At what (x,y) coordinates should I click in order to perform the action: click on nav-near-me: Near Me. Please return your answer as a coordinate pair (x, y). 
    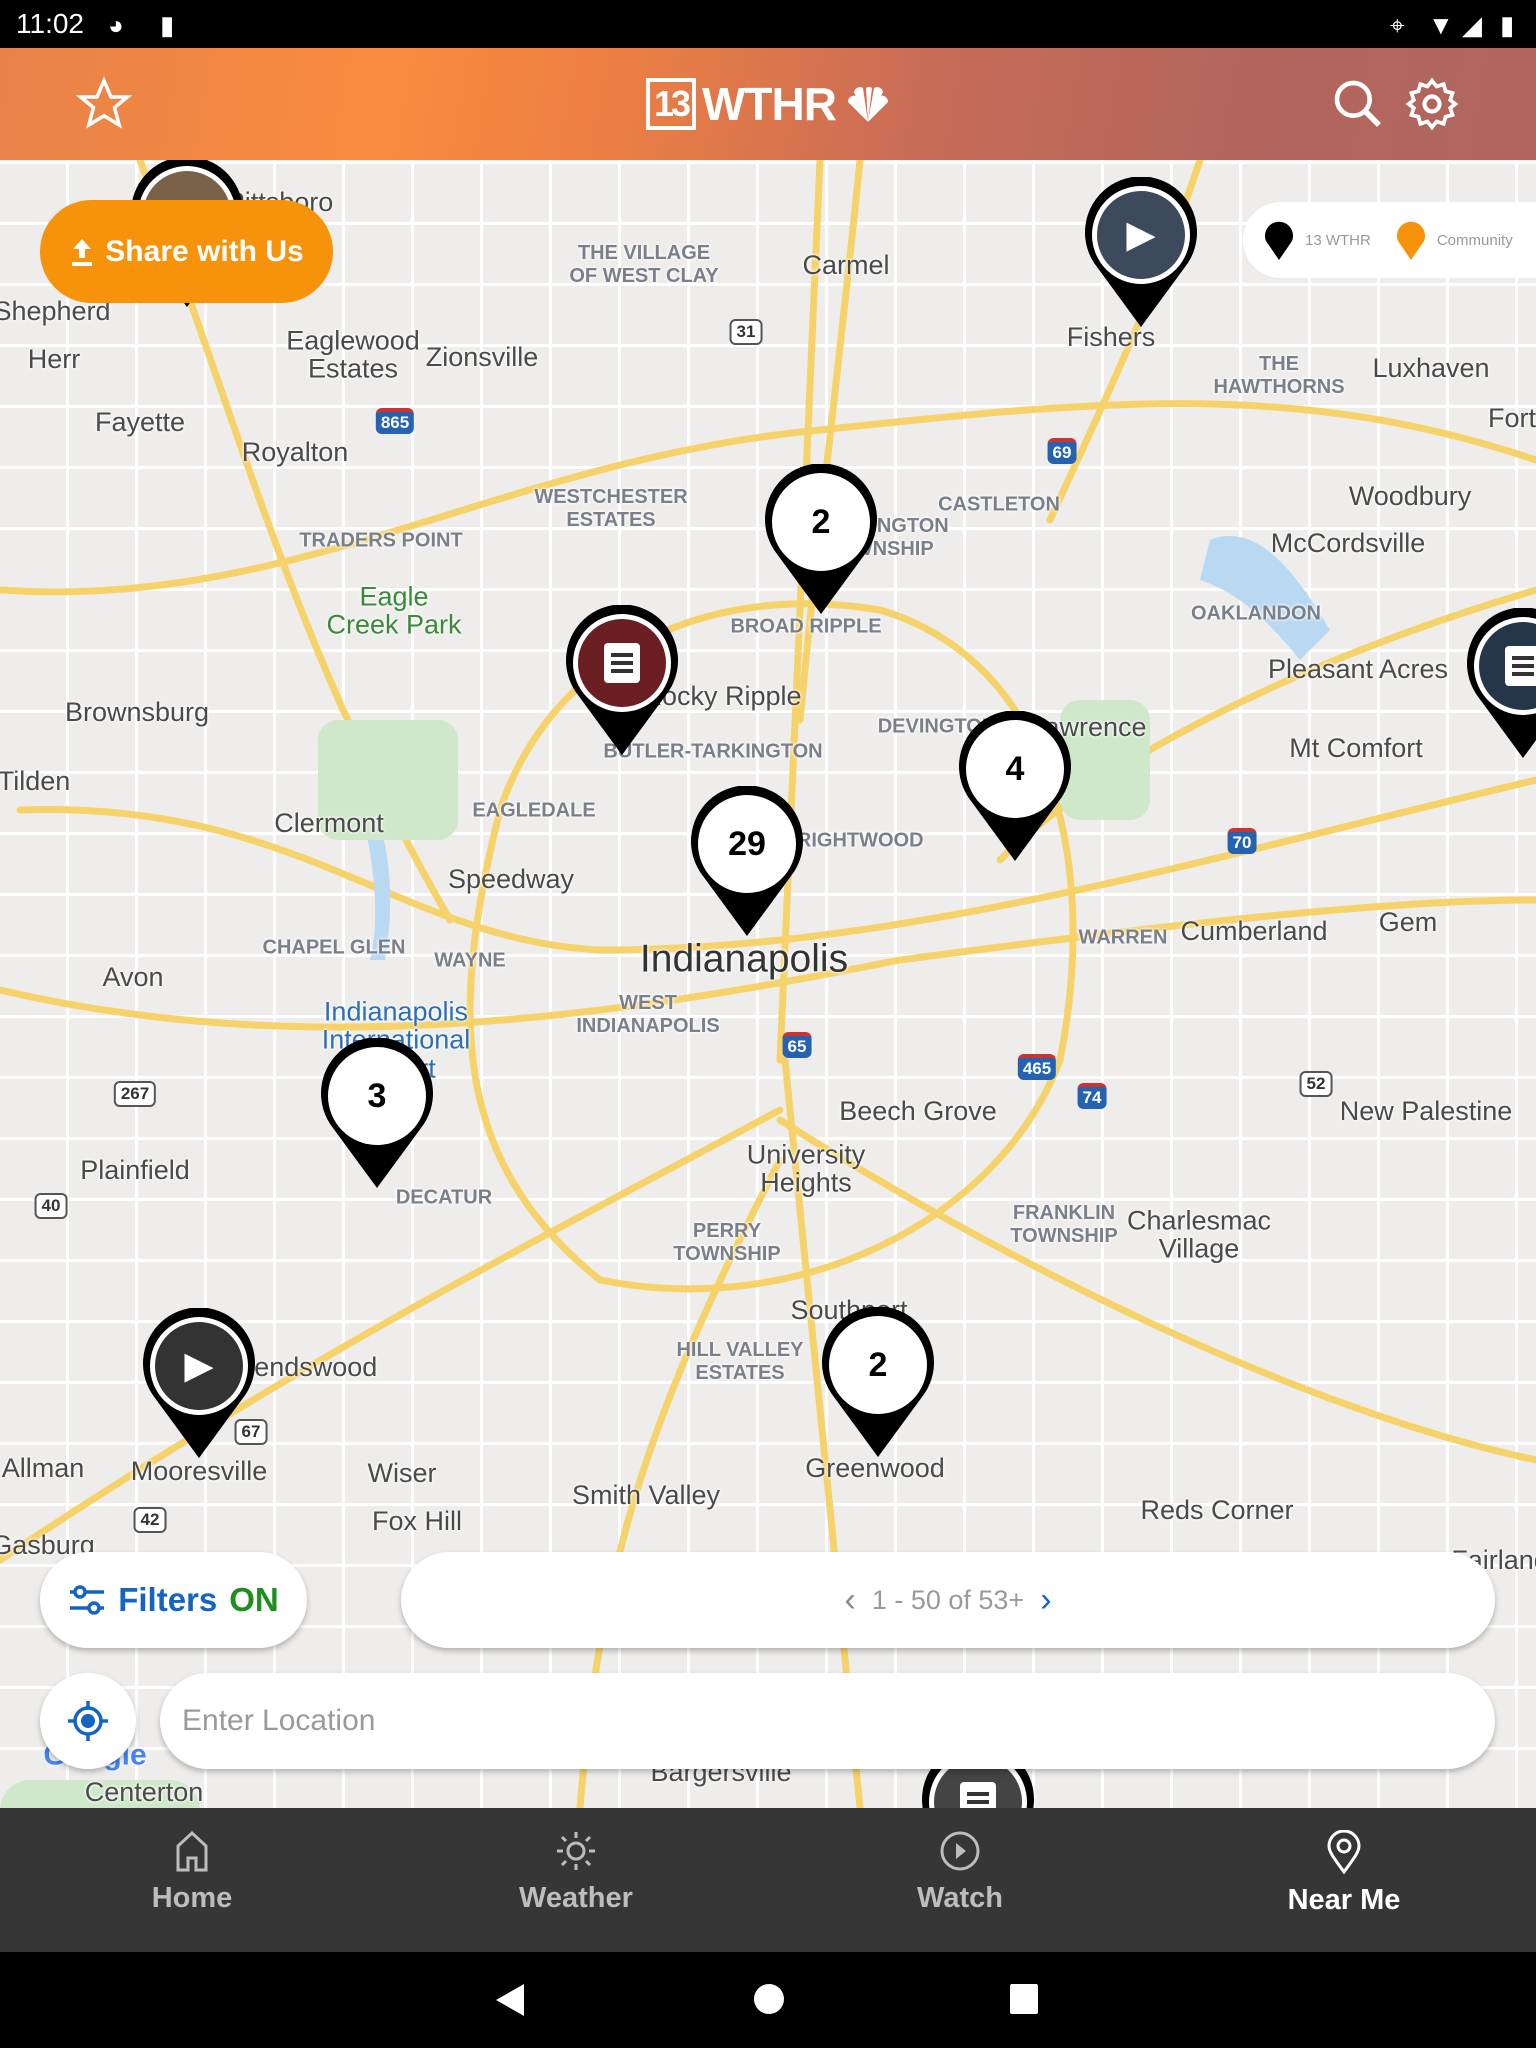
    Looking at the image, I should click on (1344, 1880).